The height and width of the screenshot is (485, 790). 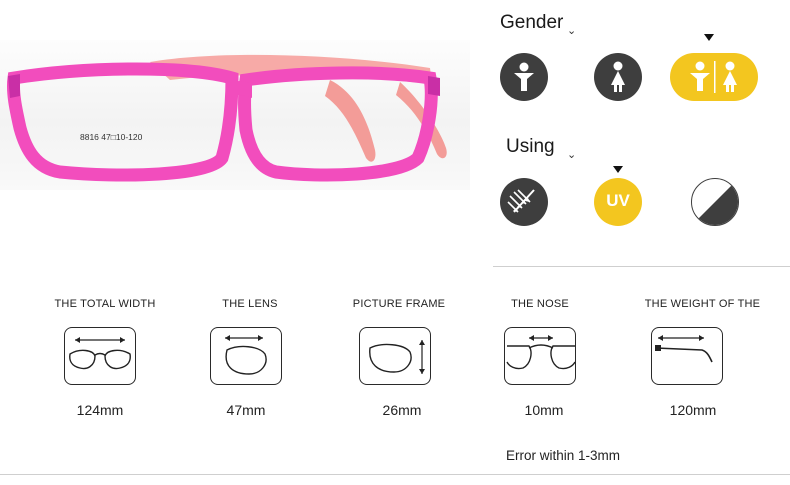 I want to click on total-width-value: 124mm, so click(x=100, y=410).